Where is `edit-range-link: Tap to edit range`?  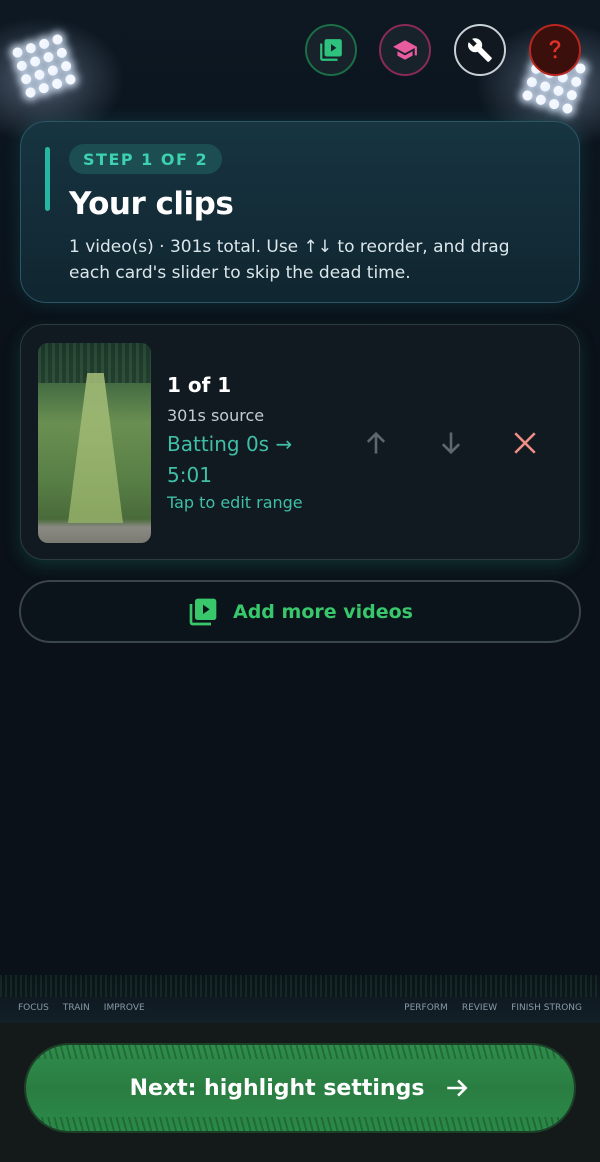 edit-range-link: Tap to edit range is located at coordinates (235, 502).